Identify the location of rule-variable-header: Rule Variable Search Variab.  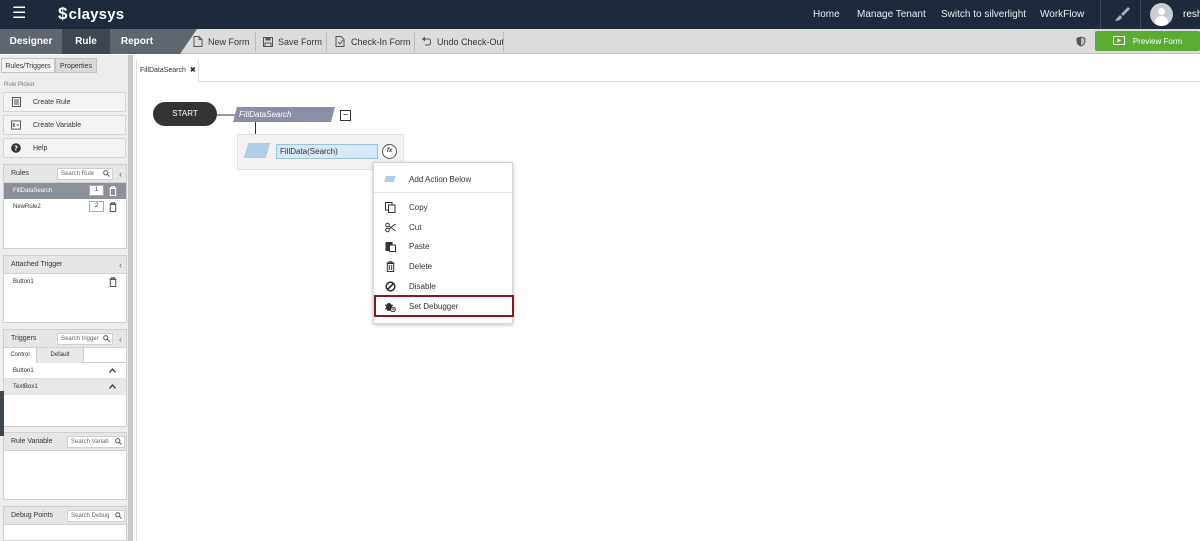
(65, 442).